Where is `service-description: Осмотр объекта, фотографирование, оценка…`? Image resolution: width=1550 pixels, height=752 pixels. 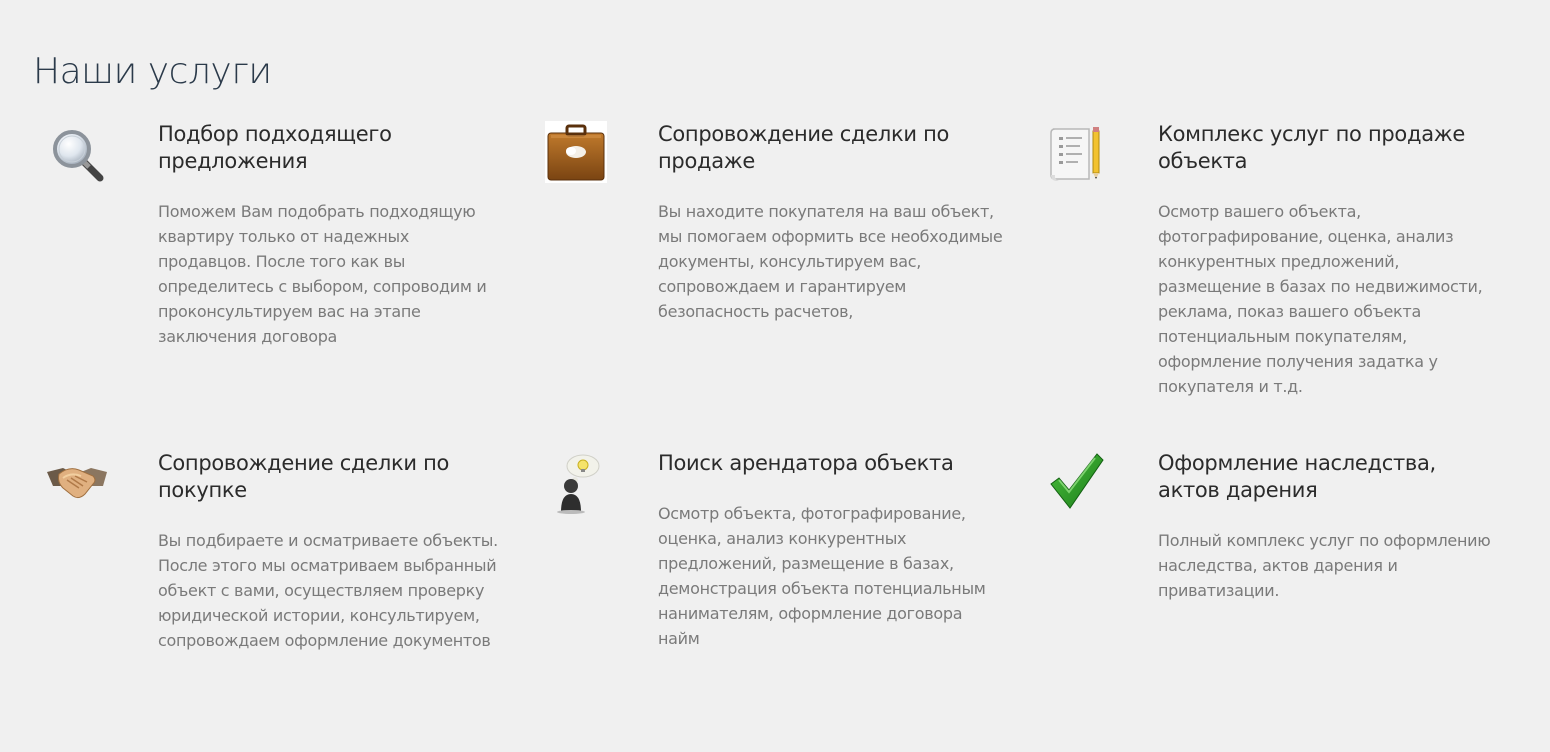
service-description: Осмотр объекта, фотографирование, оценка… is located at coordinates (822, 576).